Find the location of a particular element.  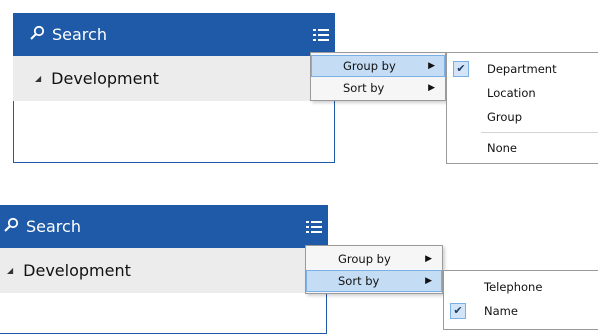

group-by-submenu: ✔ Department Location Group None is located at coordinates (522, 108).